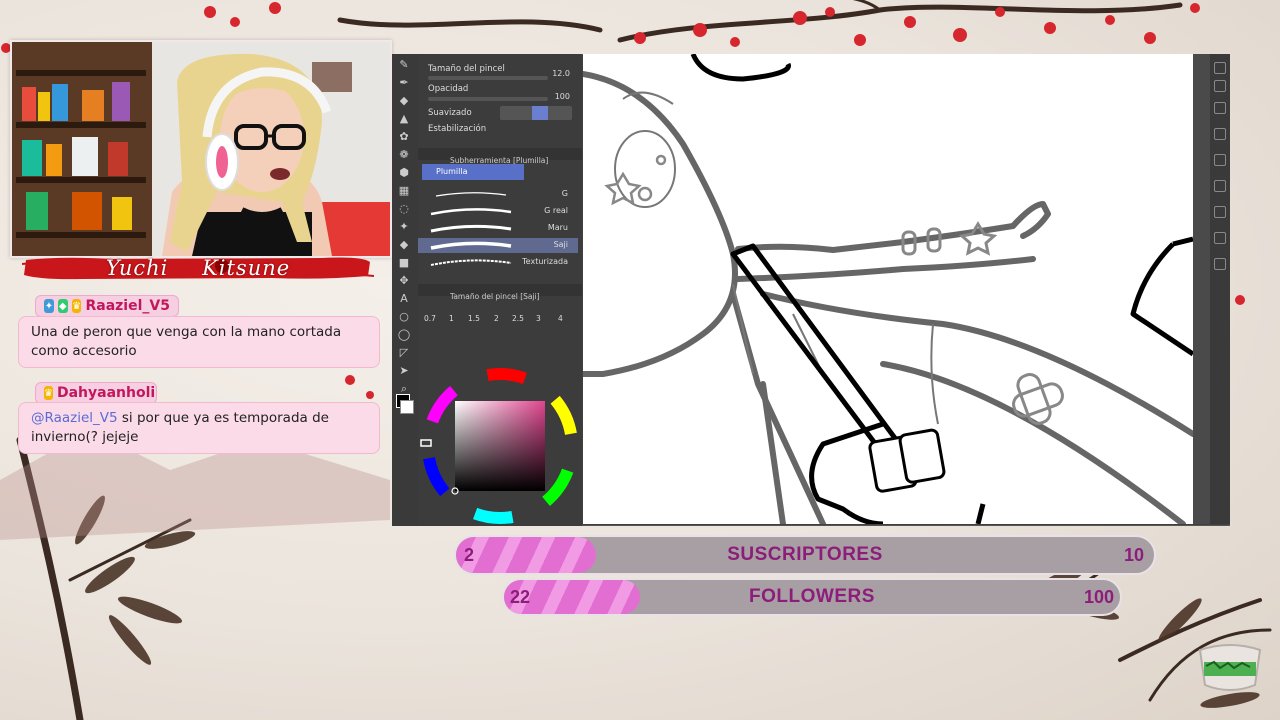 Image resolution: width=1280 pixels, height=720 pixels. What do you see at coordinates (404, 335) in the screenshot?
I see `balloon-icon: ◯` at bounding box center [404, 335].